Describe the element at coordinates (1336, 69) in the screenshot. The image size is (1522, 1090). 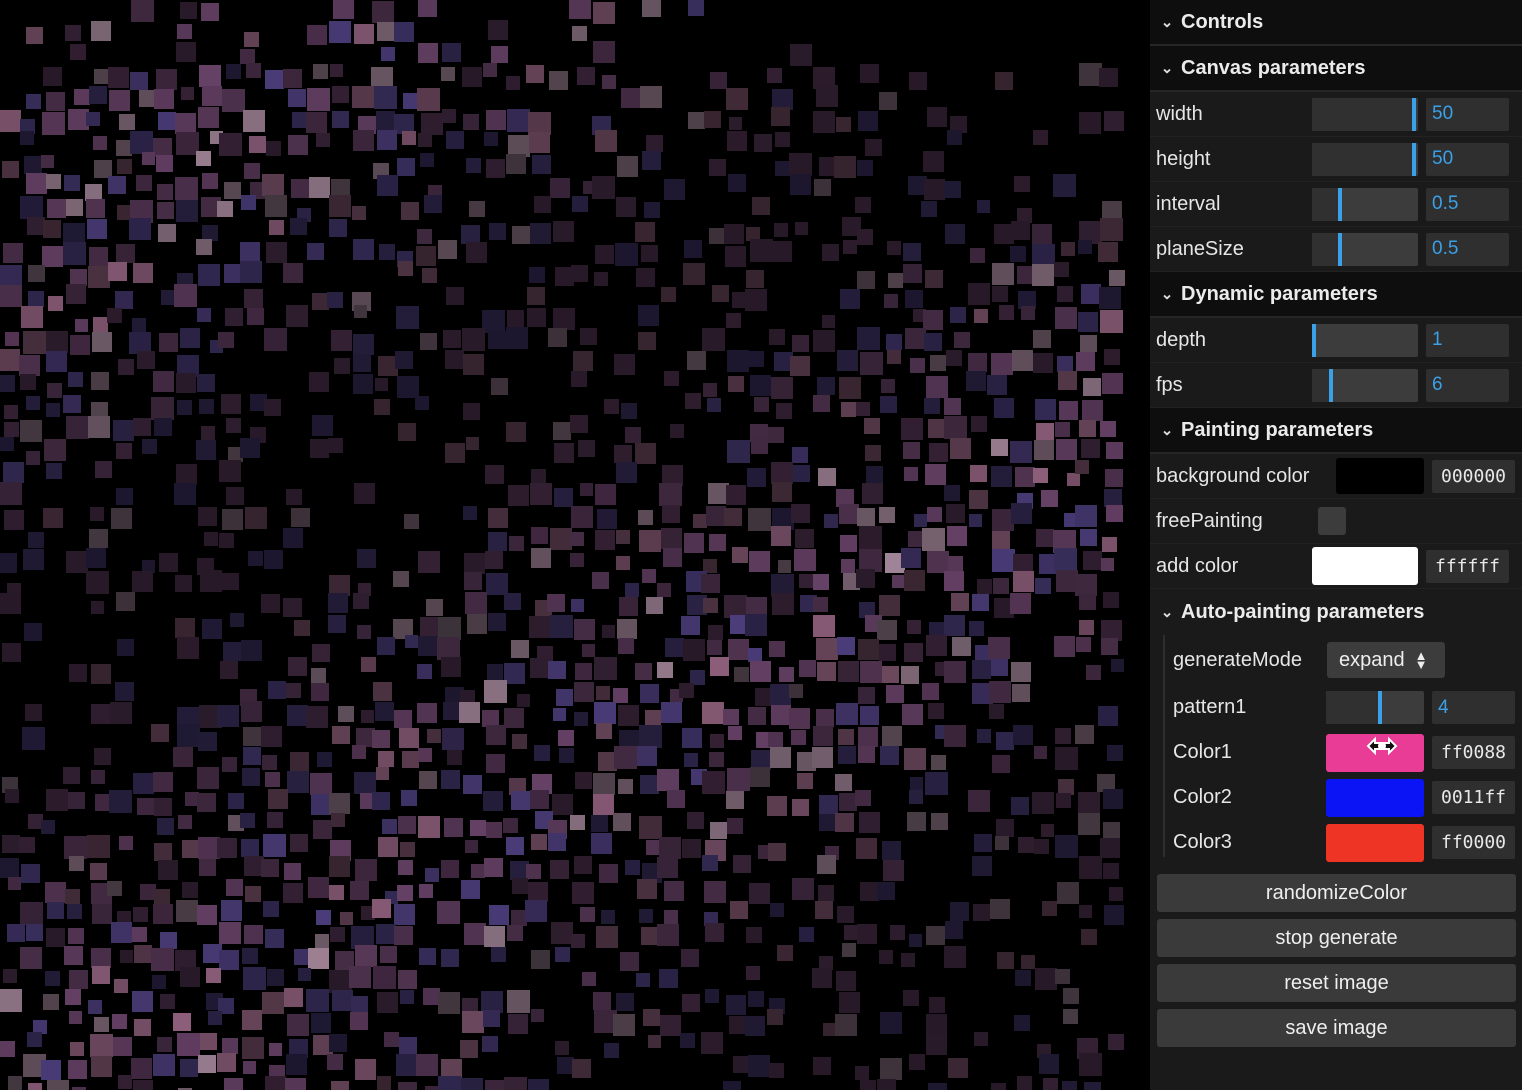
I see `canvas-parameters-folder-title: ⌄ Canvas parameters` at that location.